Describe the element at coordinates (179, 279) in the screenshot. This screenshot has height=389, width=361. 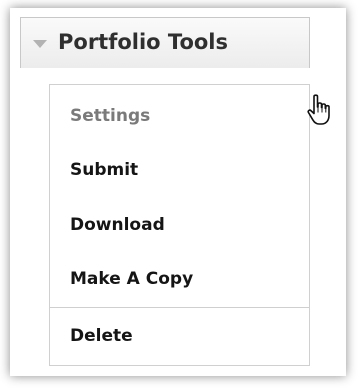
I see `menu-item-make-a-copy: Make A Copy` at that location.